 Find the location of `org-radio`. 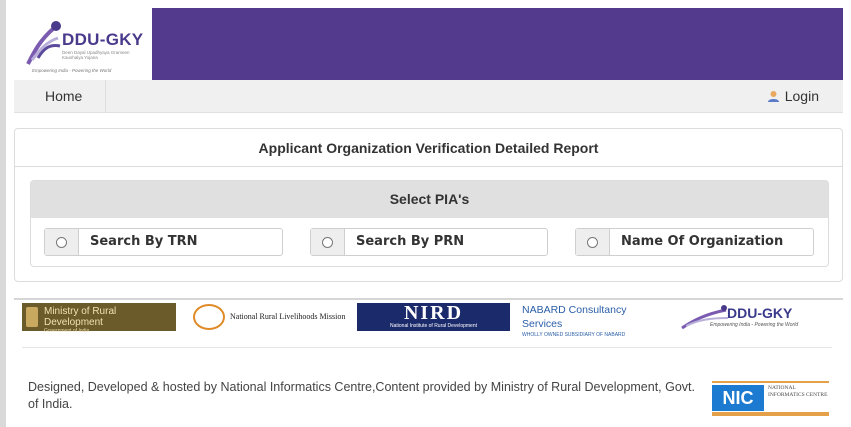

org-radio is located at coordinates (592, 242).